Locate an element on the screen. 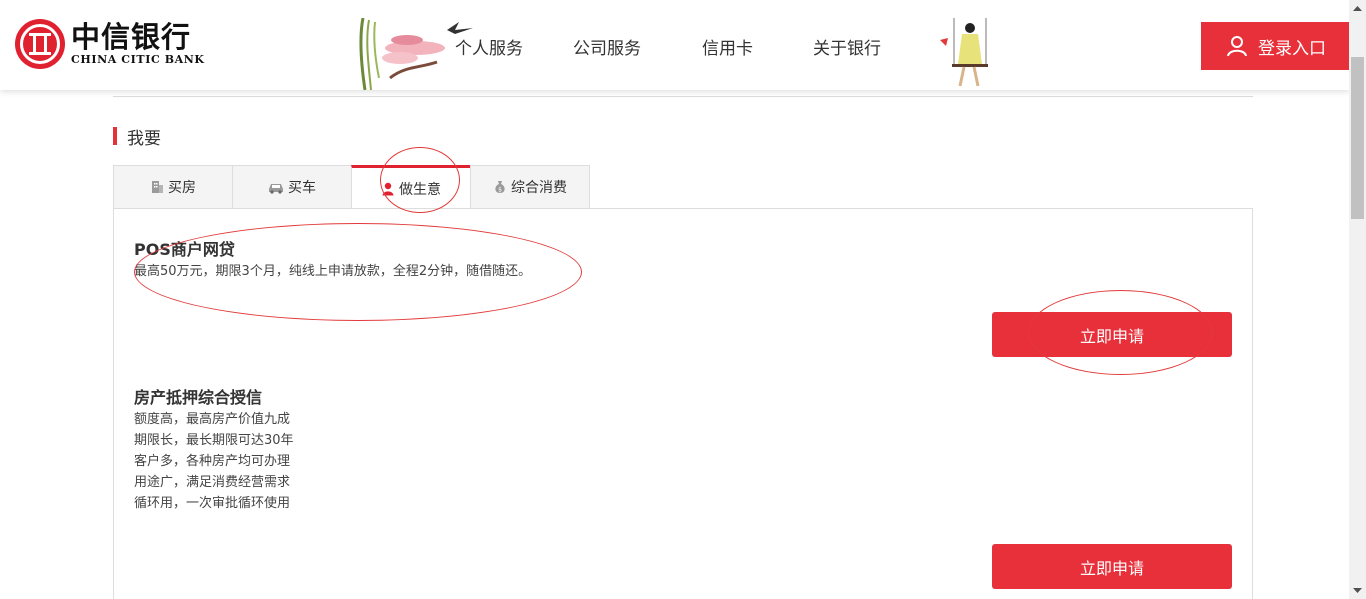 Image resolution: width=1366 pixels, height=599 pixels. product-title: 房产抵押综合授信 is located at coordinates (198, 397).